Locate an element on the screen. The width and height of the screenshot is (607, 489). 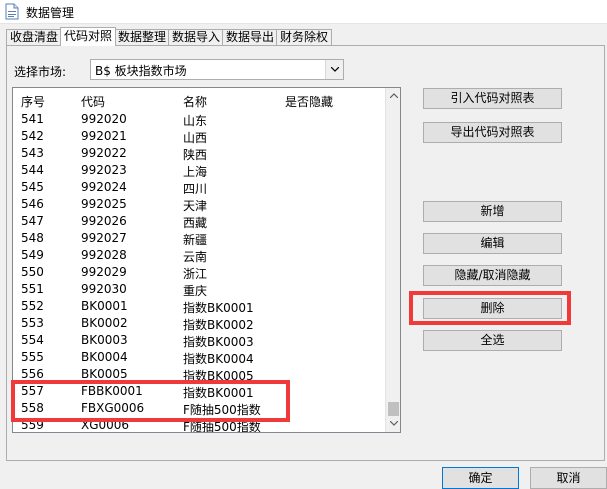
cell-no: 559 is located at coordinates (32, 425).